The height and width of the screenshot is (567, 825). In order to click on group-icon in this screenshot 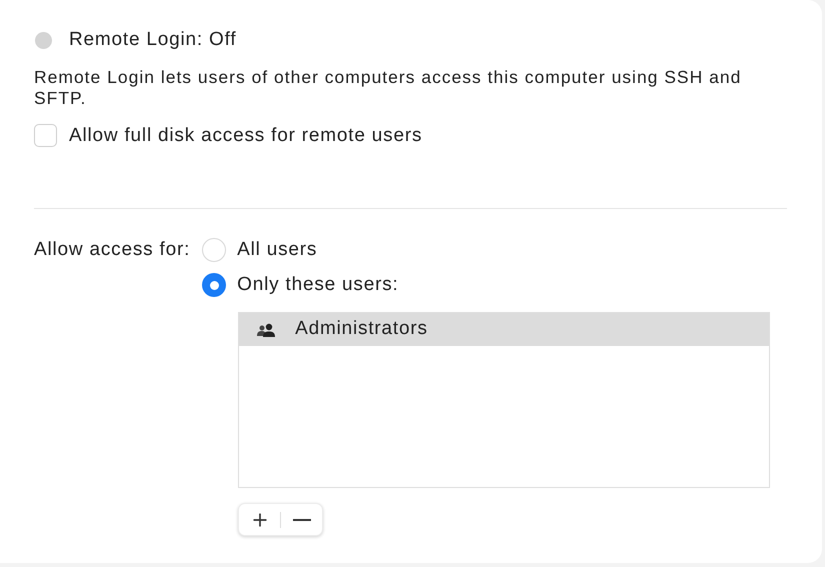, I will do `click(267, 329)`.